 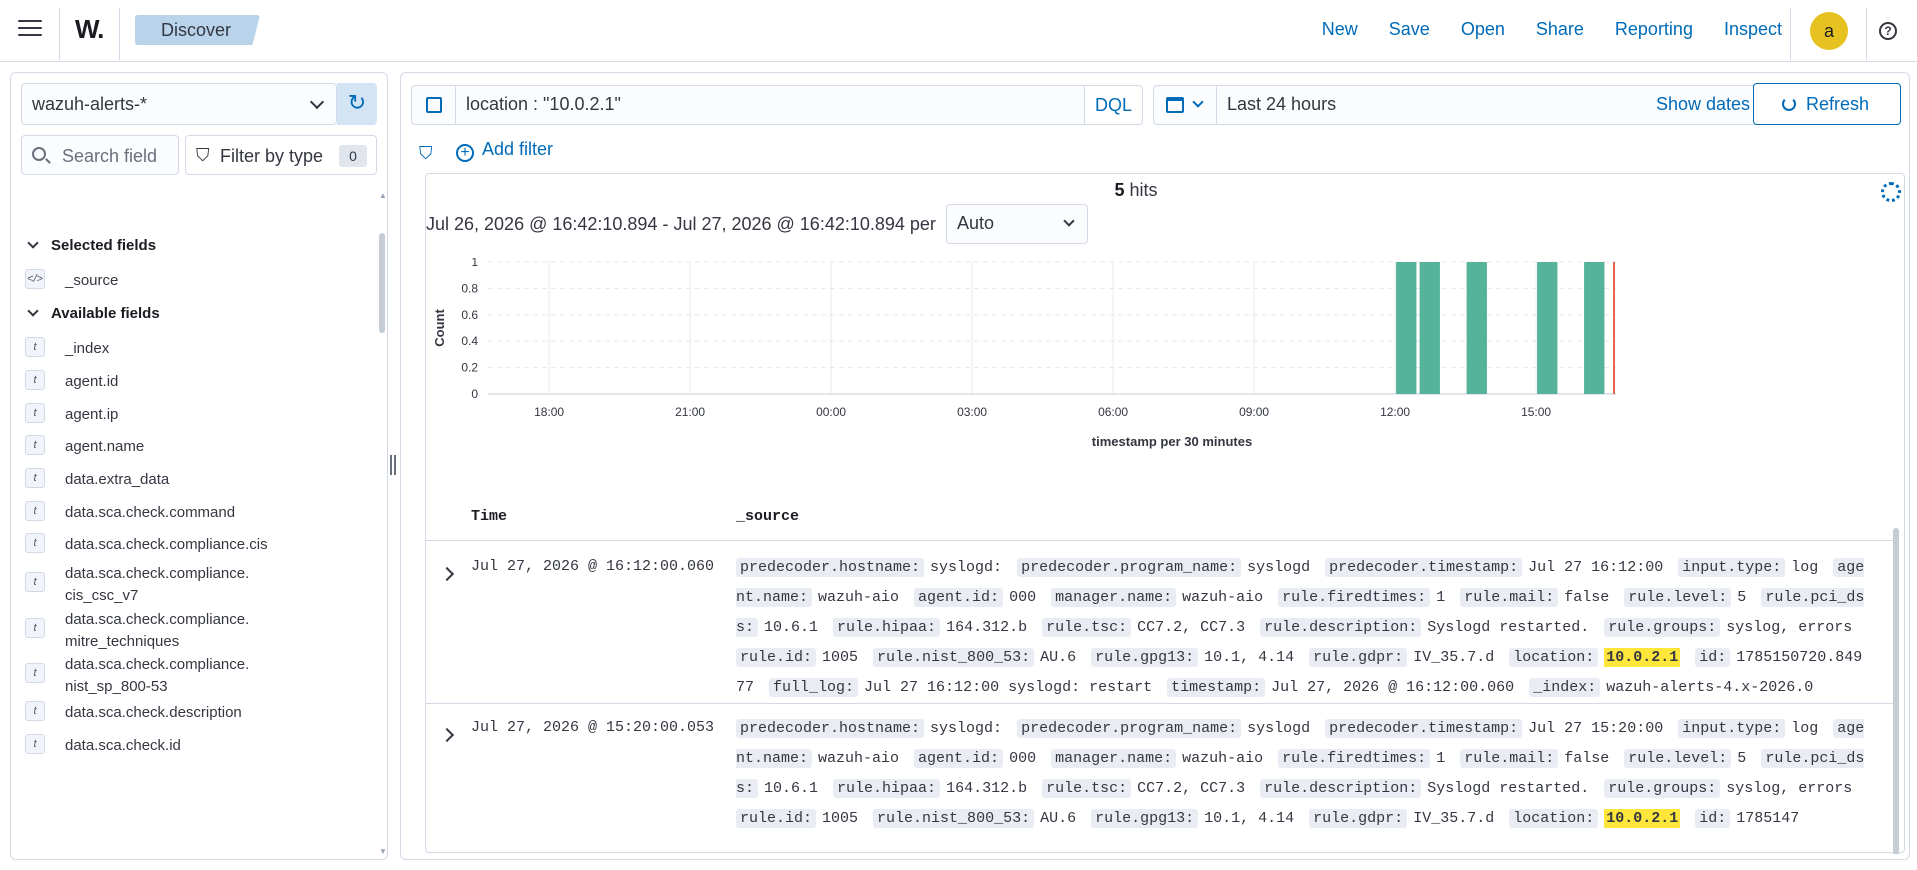 What do you see at coordinates (489, 516) in the screenshot?
I see `column-header-time: Time` at bounding box center [489, 516].